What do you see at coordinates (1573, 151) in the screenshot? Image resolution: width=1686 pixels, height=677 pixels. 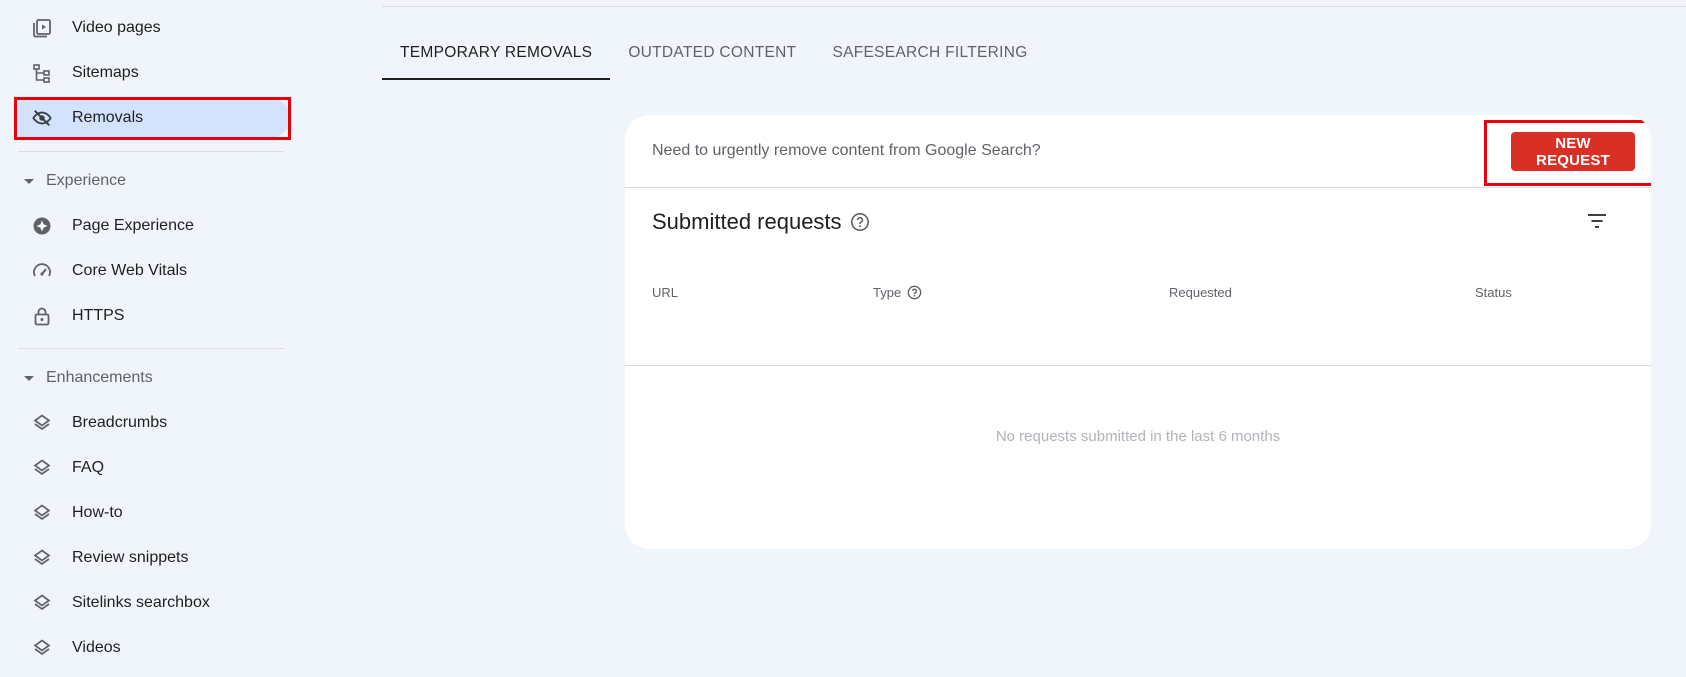 I see `new-request-button: NEW REQUEST` at bounding box center [1573, 151].